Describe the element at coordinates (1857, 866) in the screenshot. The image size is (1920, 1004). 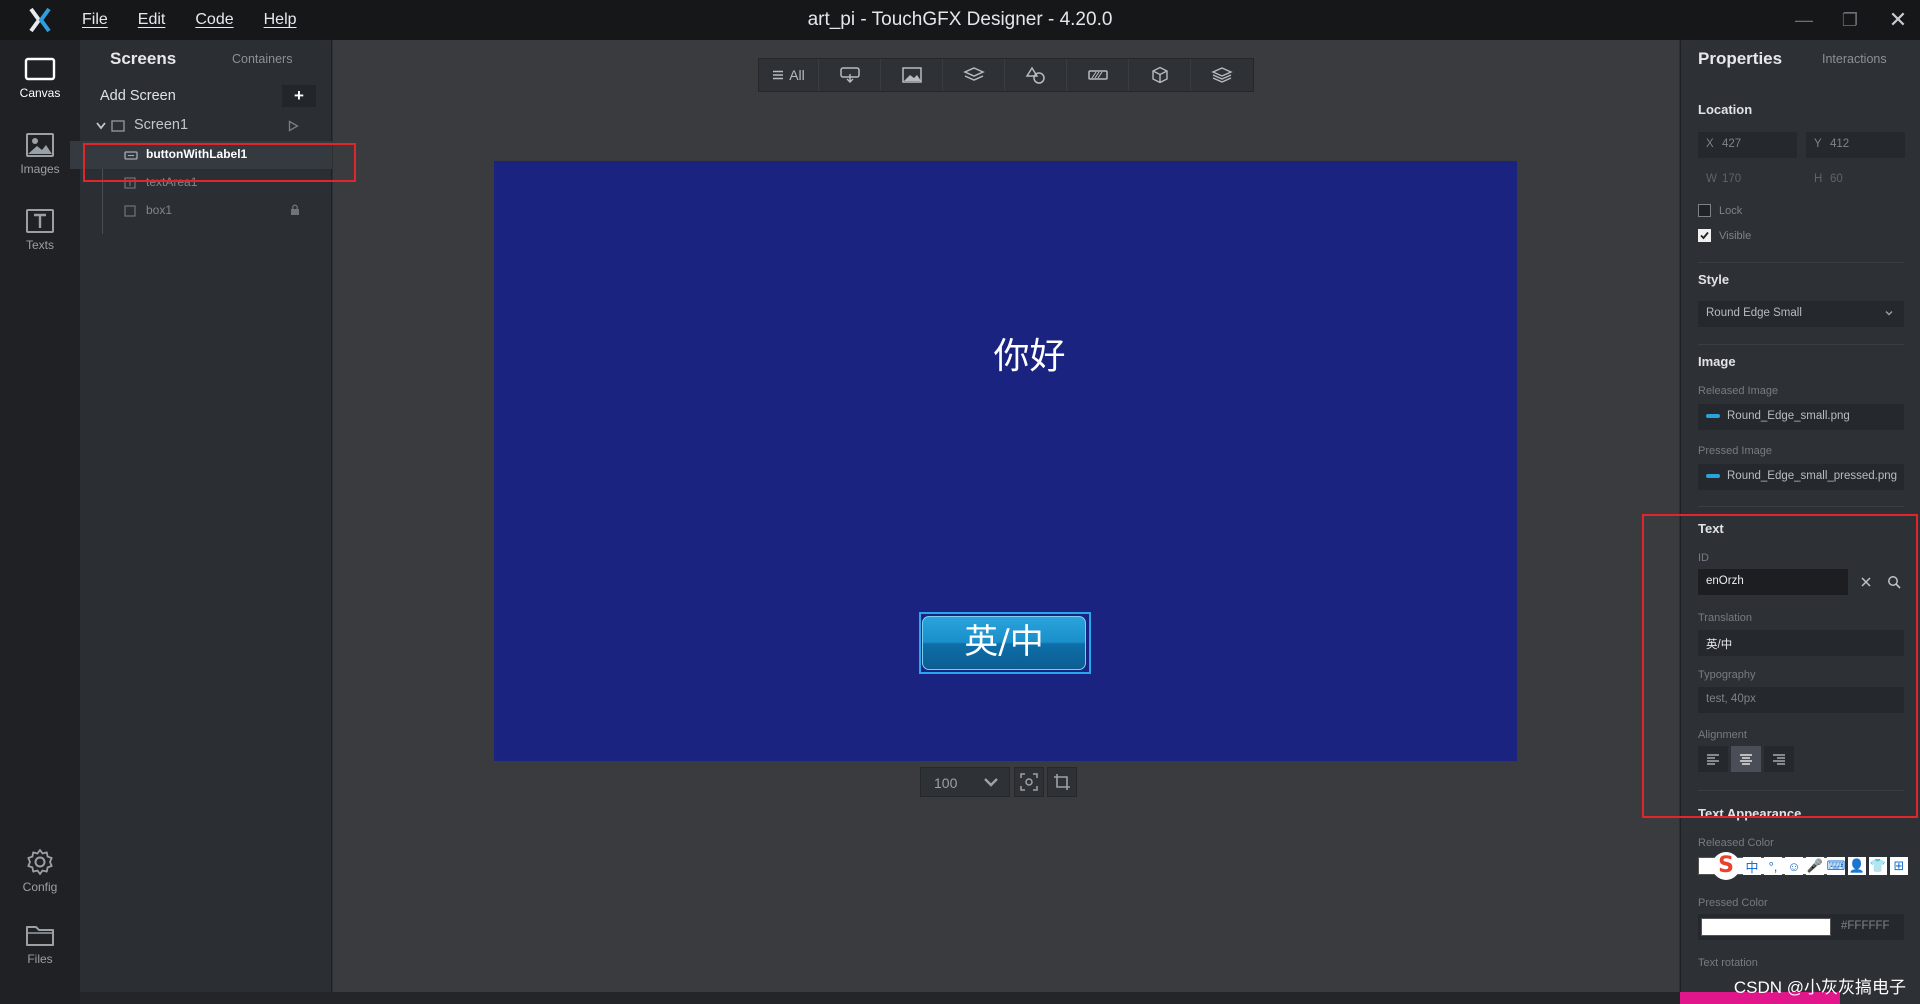
I see `ime-user-icon: 👤` at that location.